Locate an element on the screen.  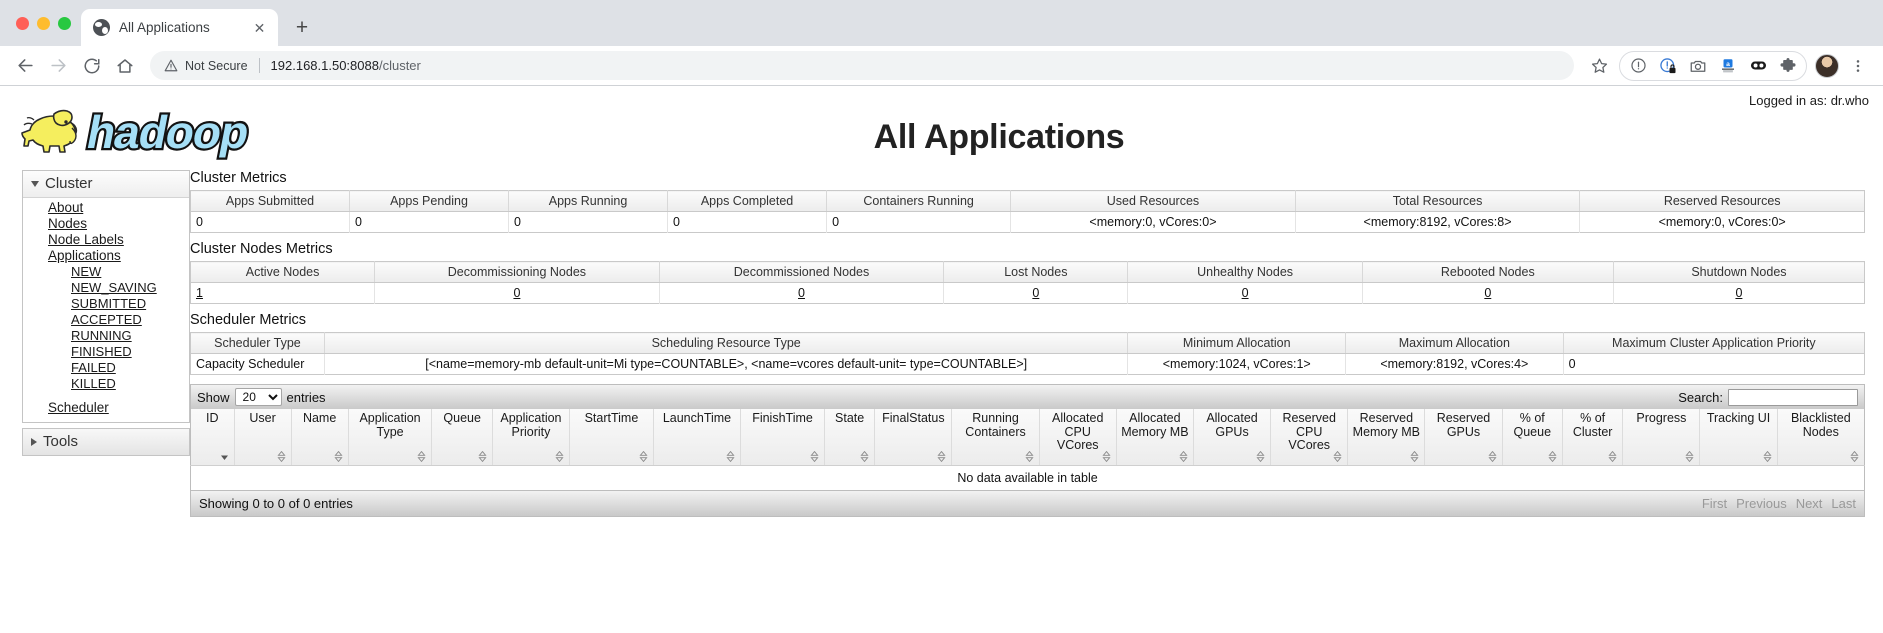
col-starttime-label: StartTime is located at coordinates (611, 418).